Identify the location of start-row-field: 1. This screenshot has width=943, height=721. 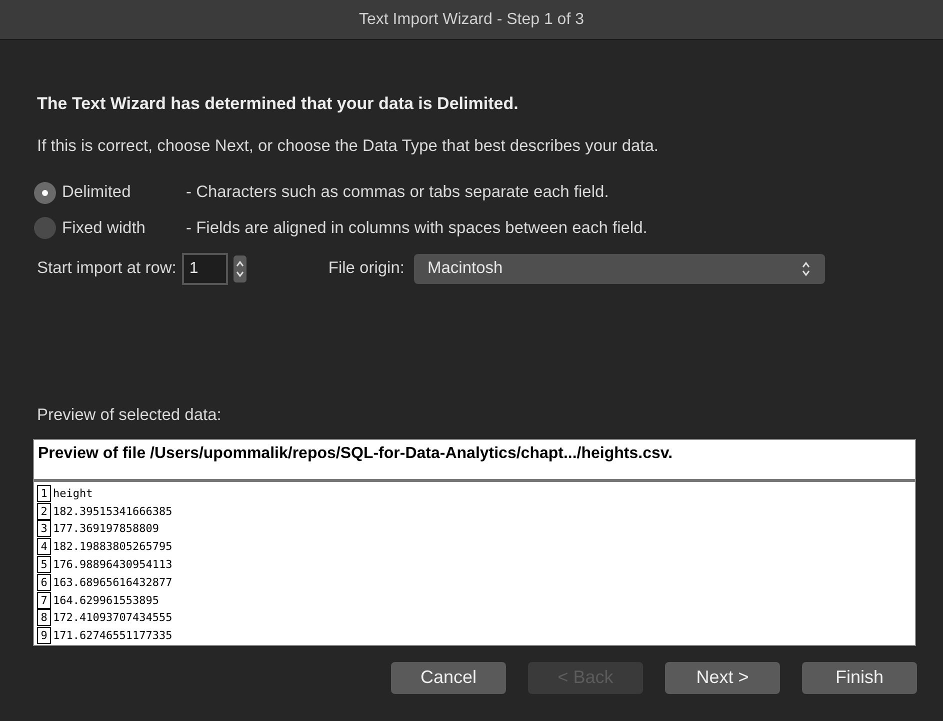
(205, 268).